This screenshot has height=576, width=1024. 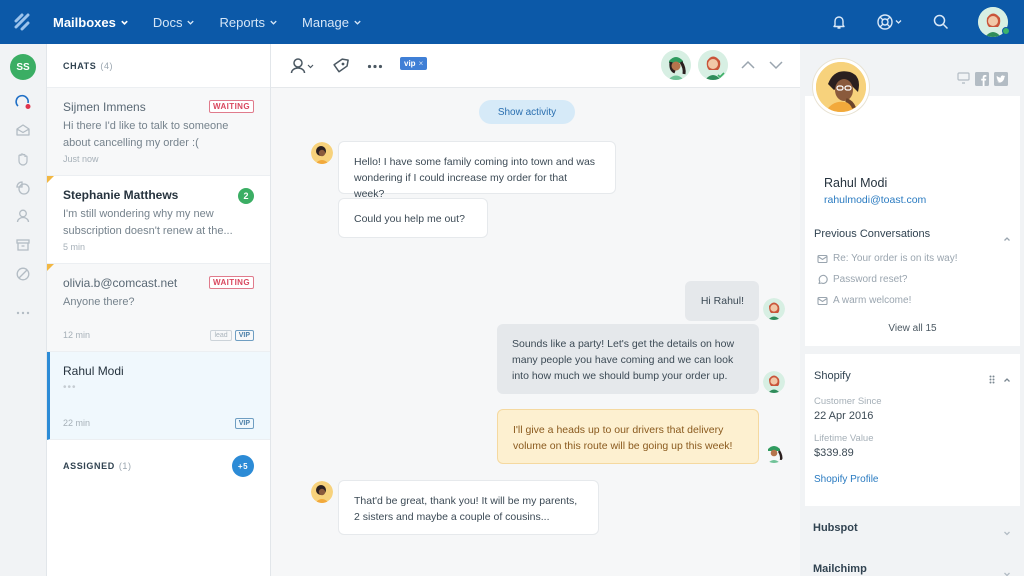 What do you see at coordinates (832, 376) in the screenshot?
I see `shopify-title: Shopify` at bounding box center [832, 376].